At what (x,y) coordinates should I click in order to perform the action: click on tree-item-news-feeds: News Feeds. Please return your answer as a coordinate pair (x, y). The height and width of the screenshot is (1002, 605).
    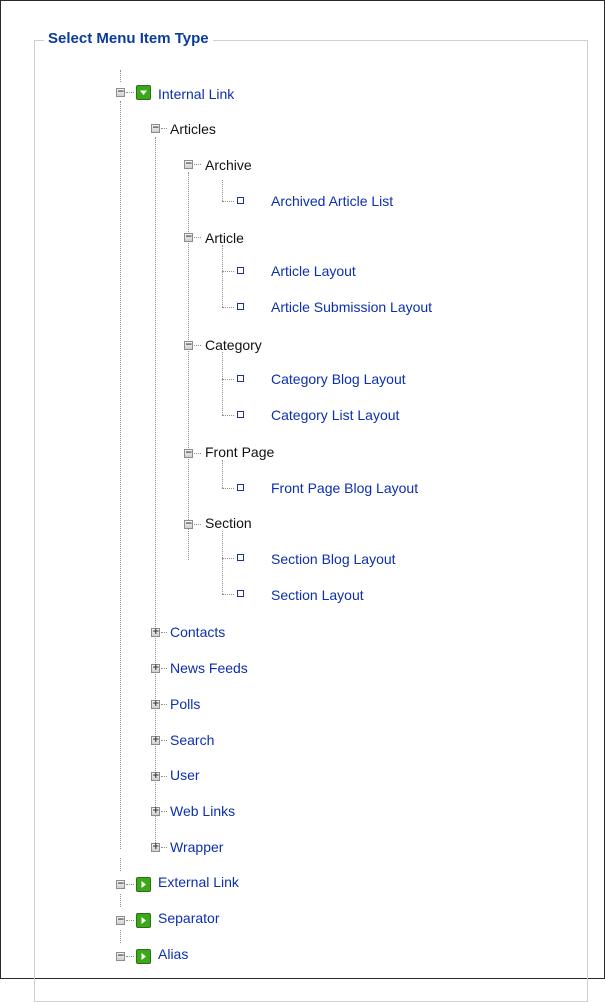
    Looking at the image, I should click on (209, 668).